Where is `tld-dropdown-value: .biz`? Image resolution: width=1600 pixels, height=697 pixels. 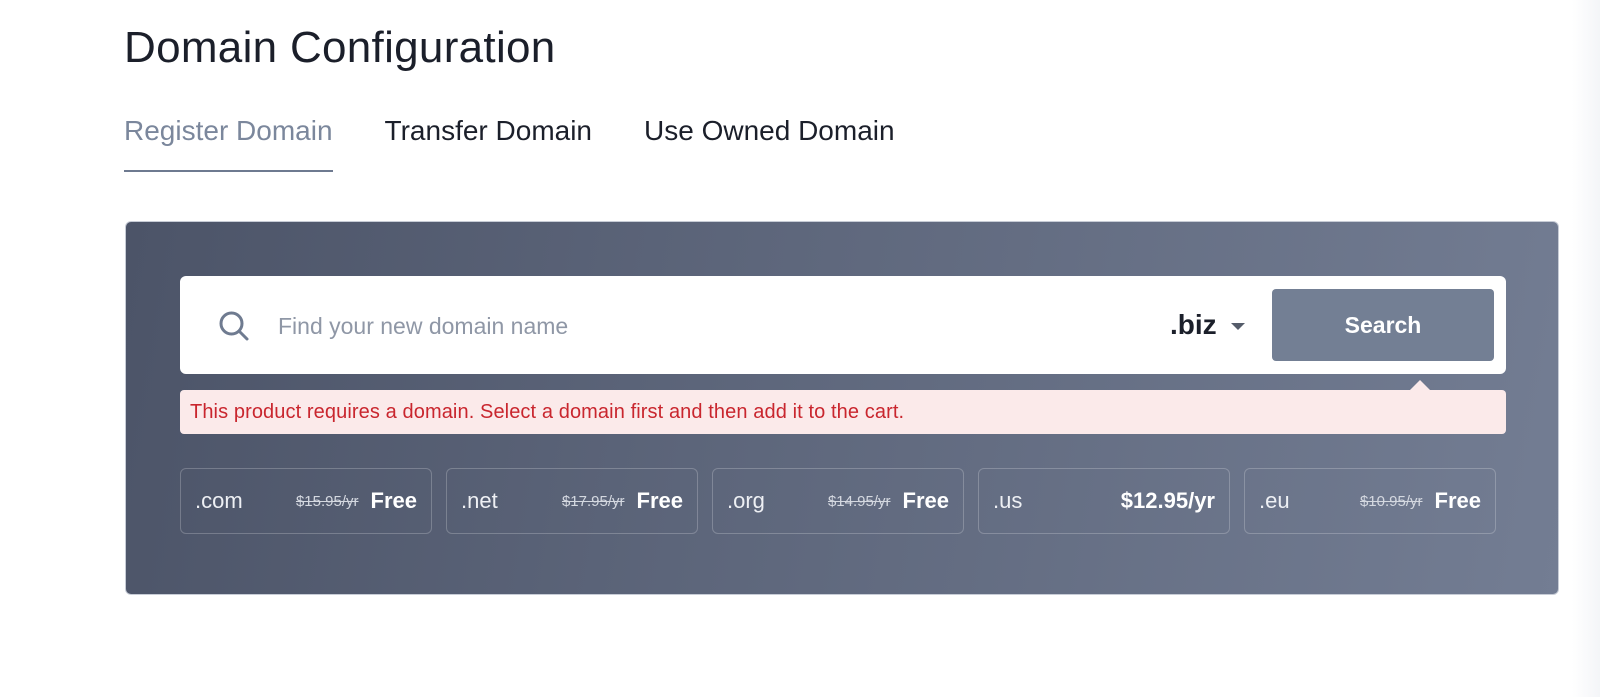
tld-dropdown-value: .biz is located at coordinates (1193, 324).